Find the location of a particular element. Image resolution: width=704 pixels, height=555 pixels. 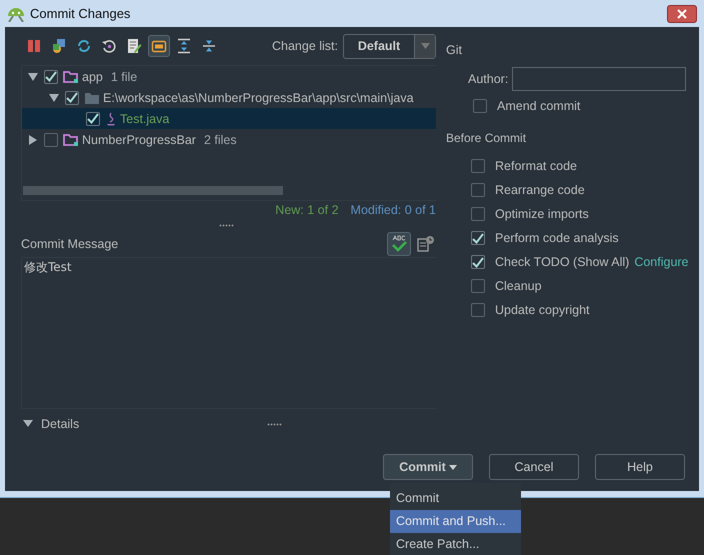

file-count: 2 files is located at coordinates (220, 139).